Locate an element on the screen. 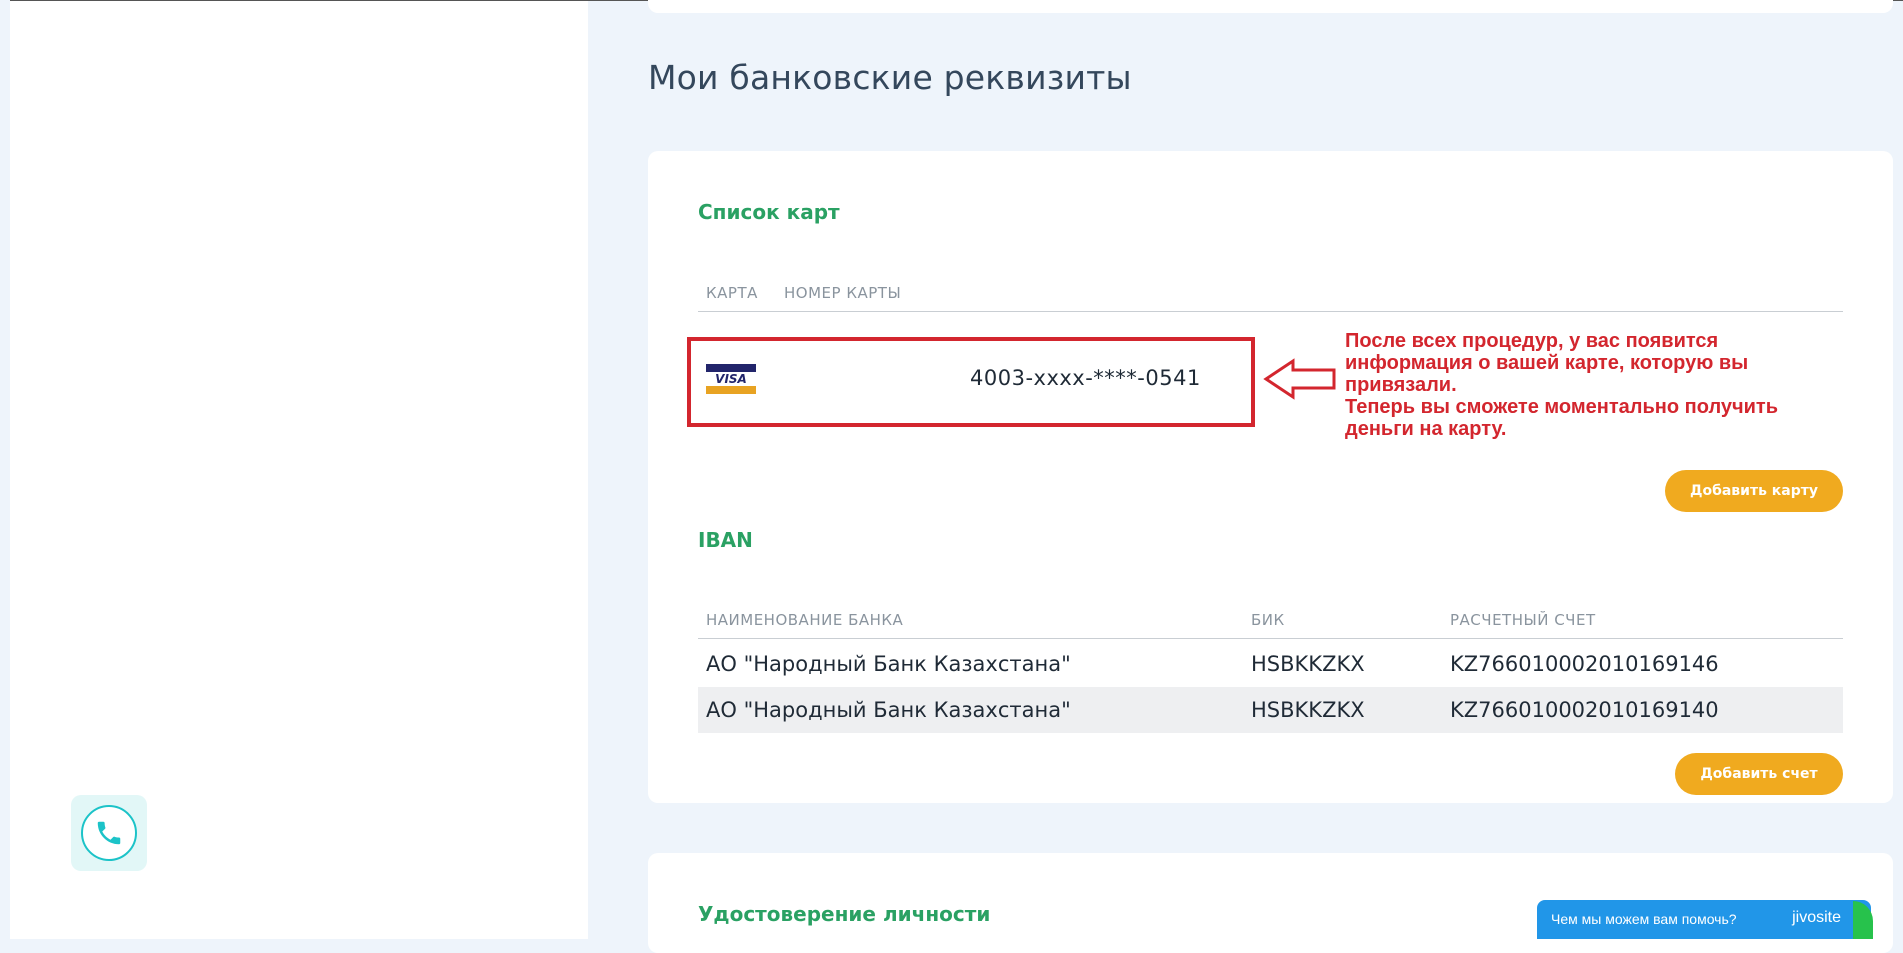  phone-icon is located at coordinates (109, 833).